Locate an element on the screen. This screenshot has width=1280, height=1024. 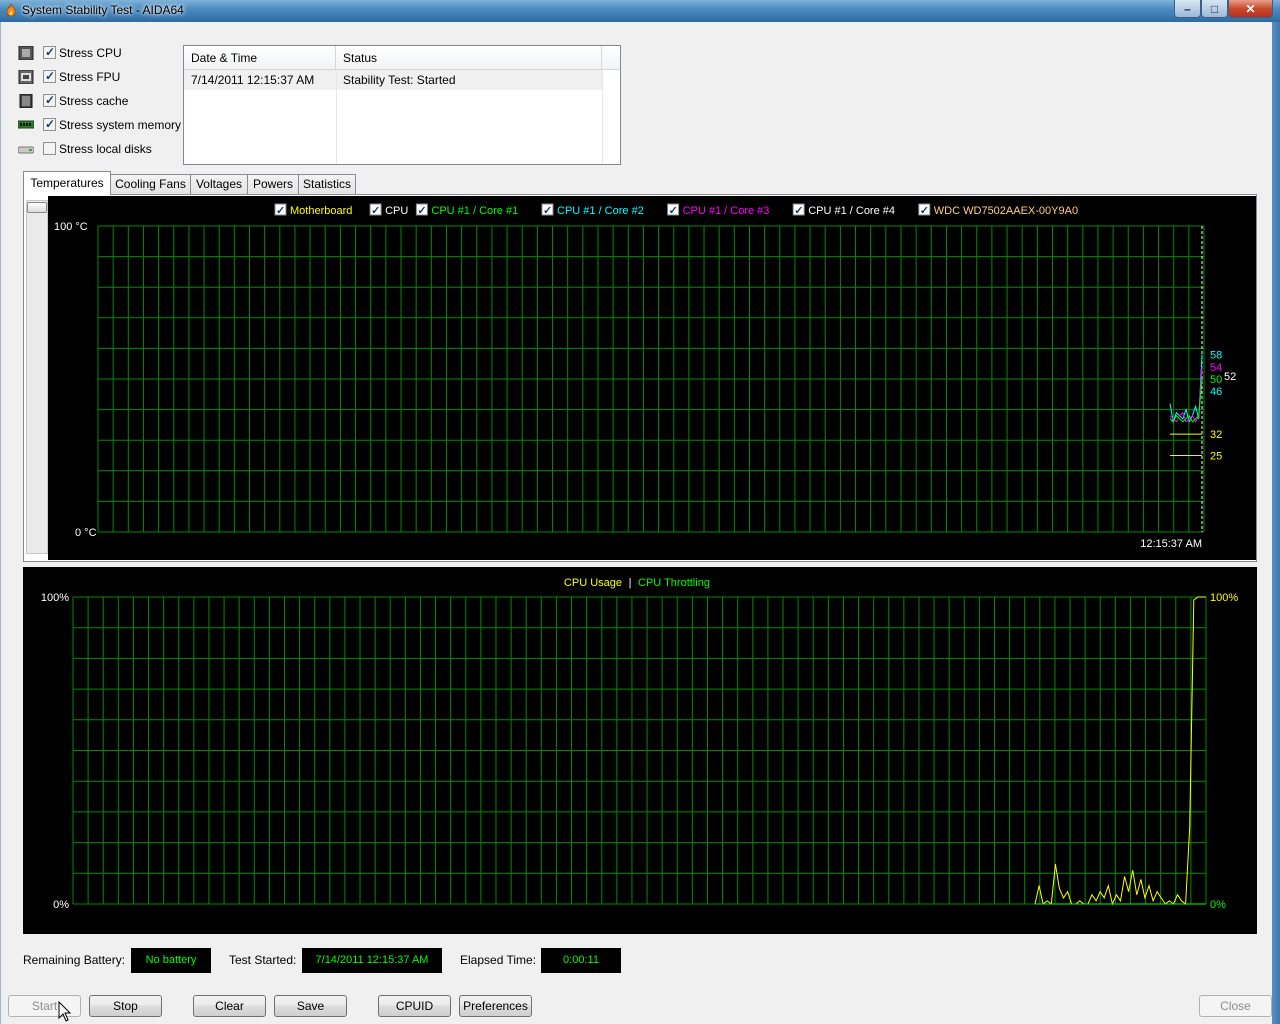
stress-disks-checkbox is located at coordinates (49, 148).